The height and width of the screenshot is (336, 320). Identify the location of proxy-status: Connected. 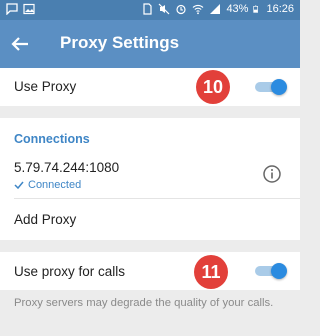
(47, 185).